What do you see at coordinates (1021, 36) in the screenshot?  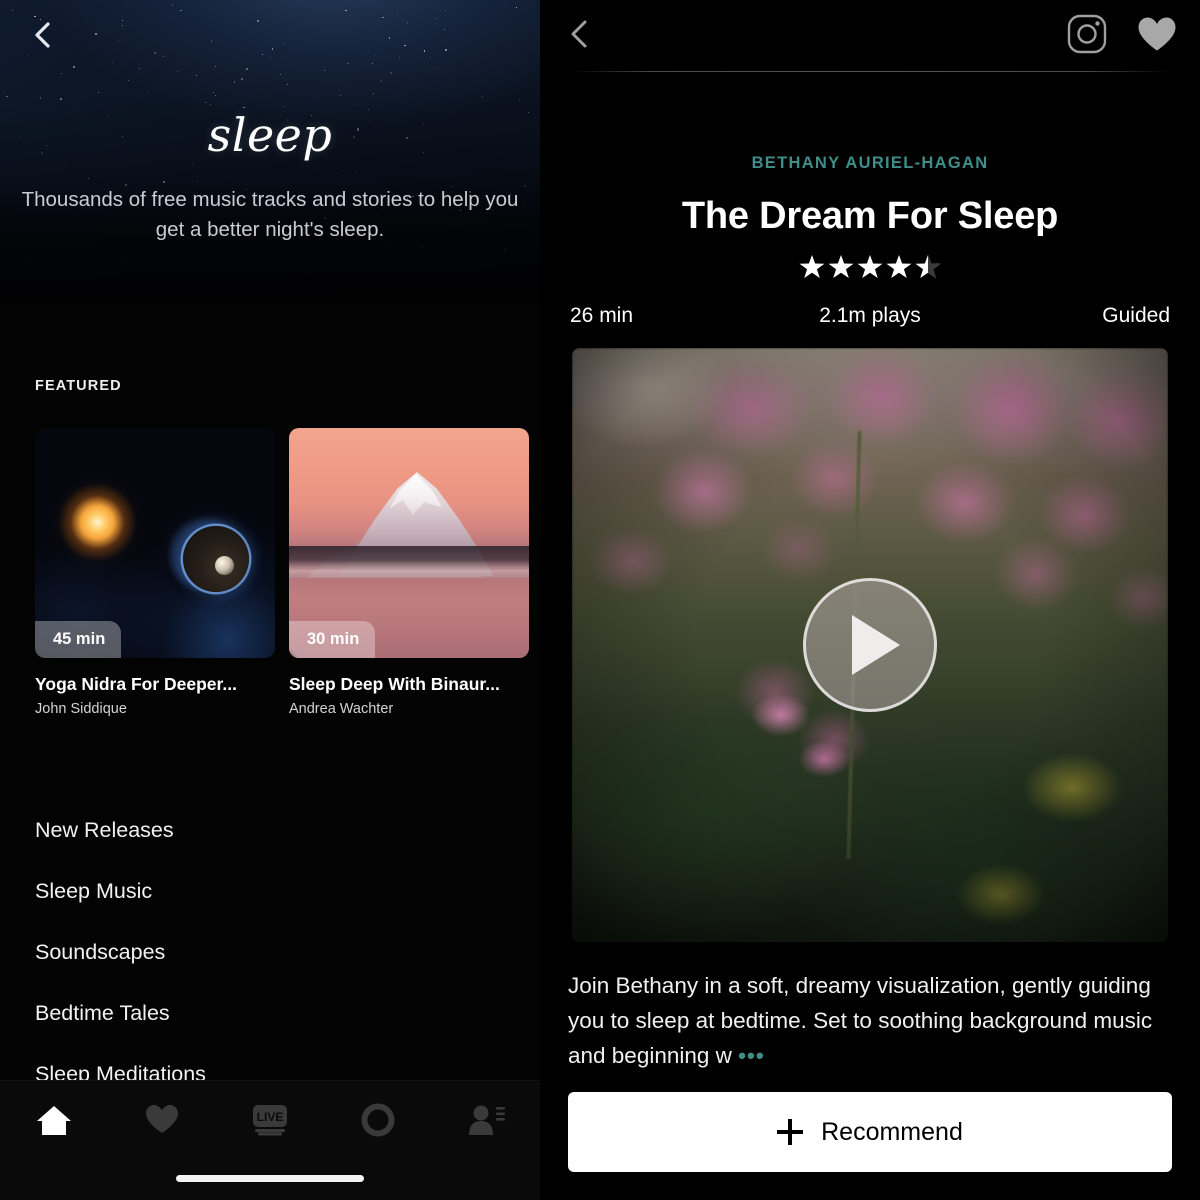 I see `grid-apps-button` at bounding box center [1021, 36].